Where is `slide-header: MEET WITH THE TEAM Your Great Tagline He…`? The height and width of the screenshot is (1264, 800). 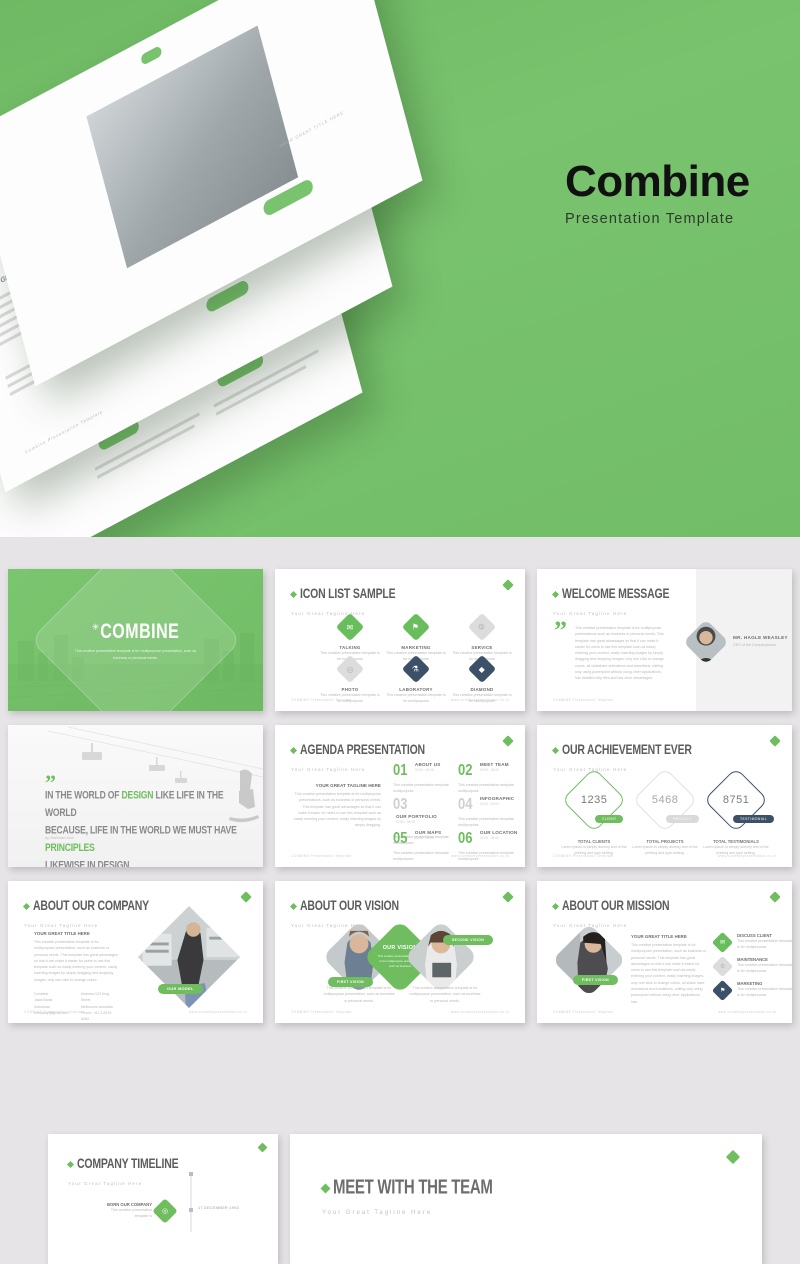
slide-header: MEET WITH THE TEAM Your Great Tagline He… is located at coordinates (406, 1196).